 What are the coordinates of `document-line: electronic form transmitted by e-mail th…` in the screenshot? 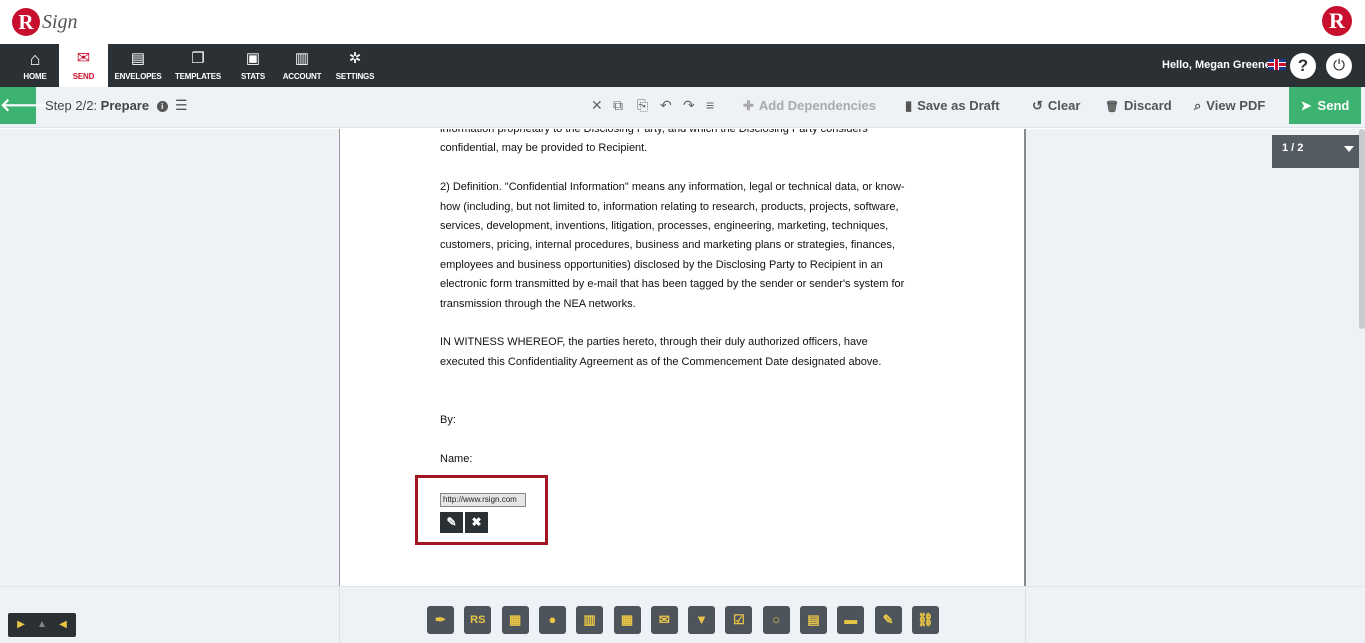 It's located at (672, 284).